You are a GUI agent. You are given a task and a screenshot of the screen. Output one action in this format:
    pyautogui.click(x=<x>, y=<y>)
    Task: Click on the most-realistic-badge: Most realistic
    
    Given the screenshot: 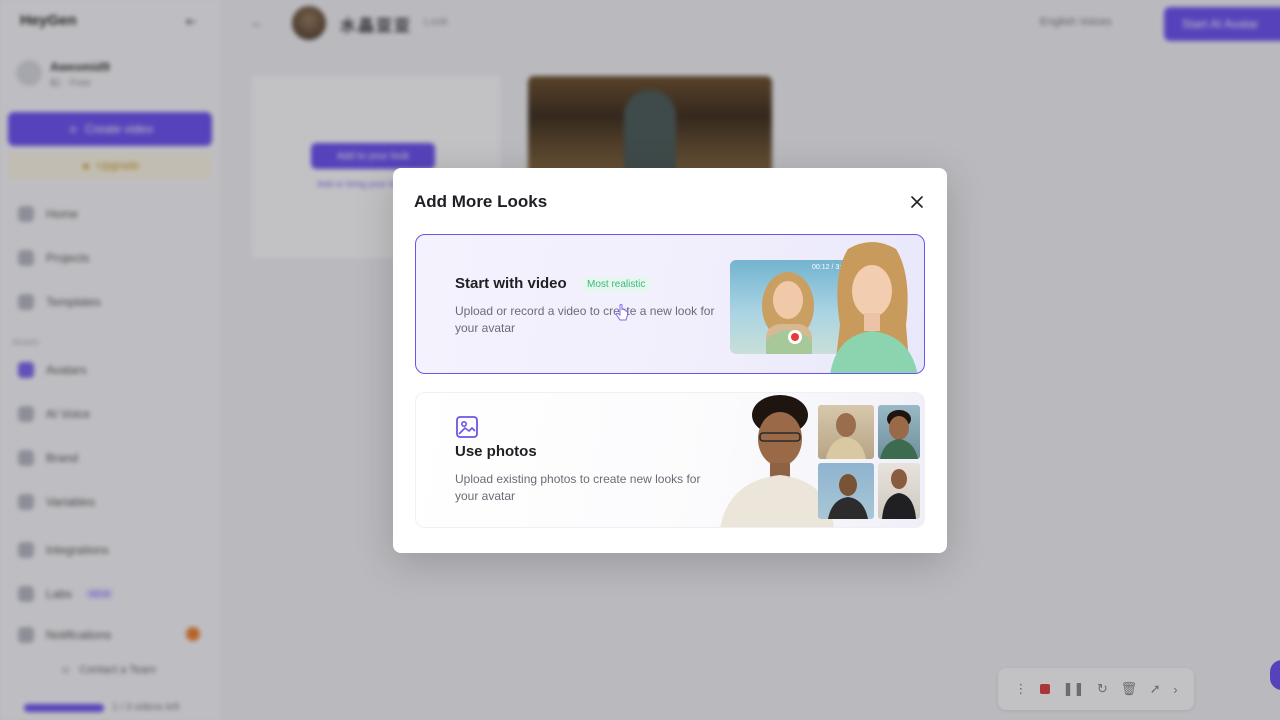 What is the action you would take?
    pyautogui.click(x=616, y=284)
    